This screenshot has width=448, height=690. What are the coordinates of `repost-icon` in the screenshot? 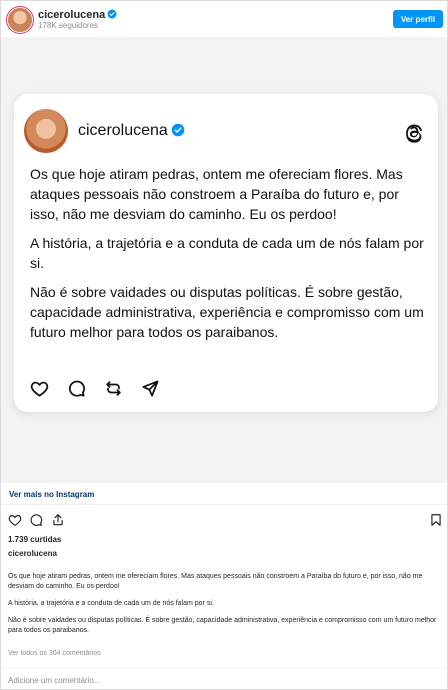 It's located at (113, 388).